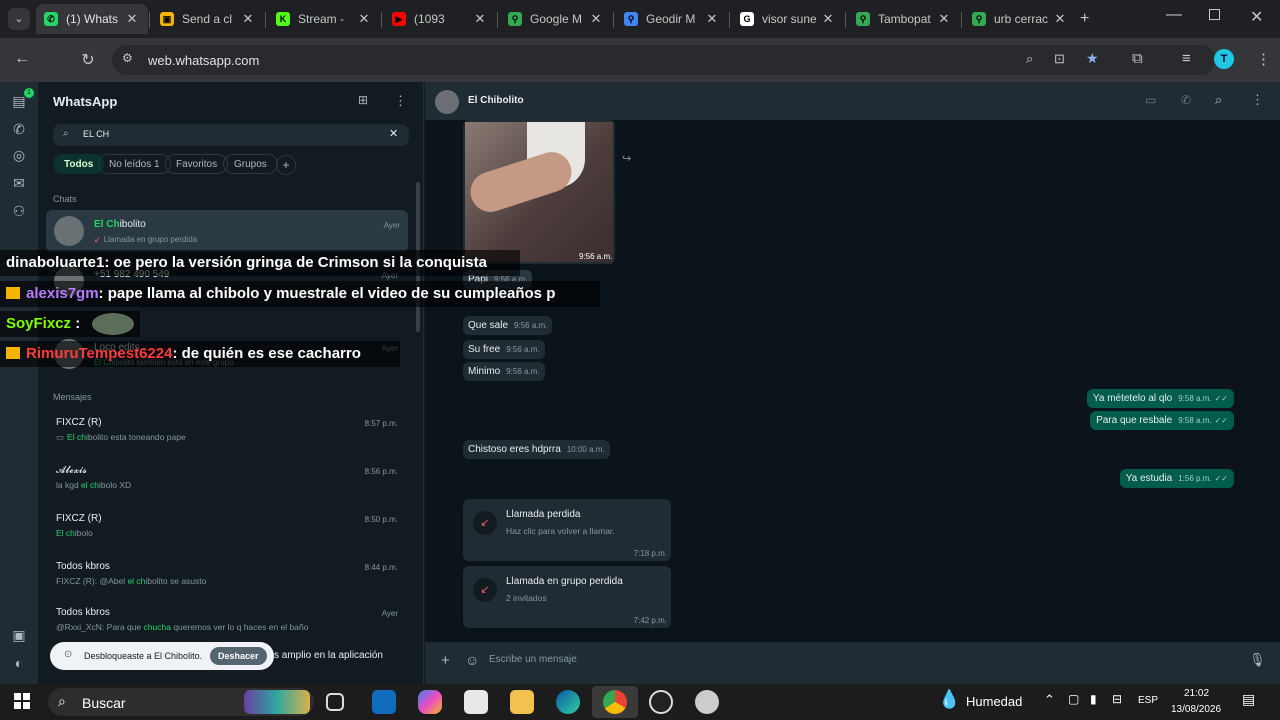  Describe the element at coordinates (626, 158) in the screenshot. I see `forward-icon: ↪` at that location.